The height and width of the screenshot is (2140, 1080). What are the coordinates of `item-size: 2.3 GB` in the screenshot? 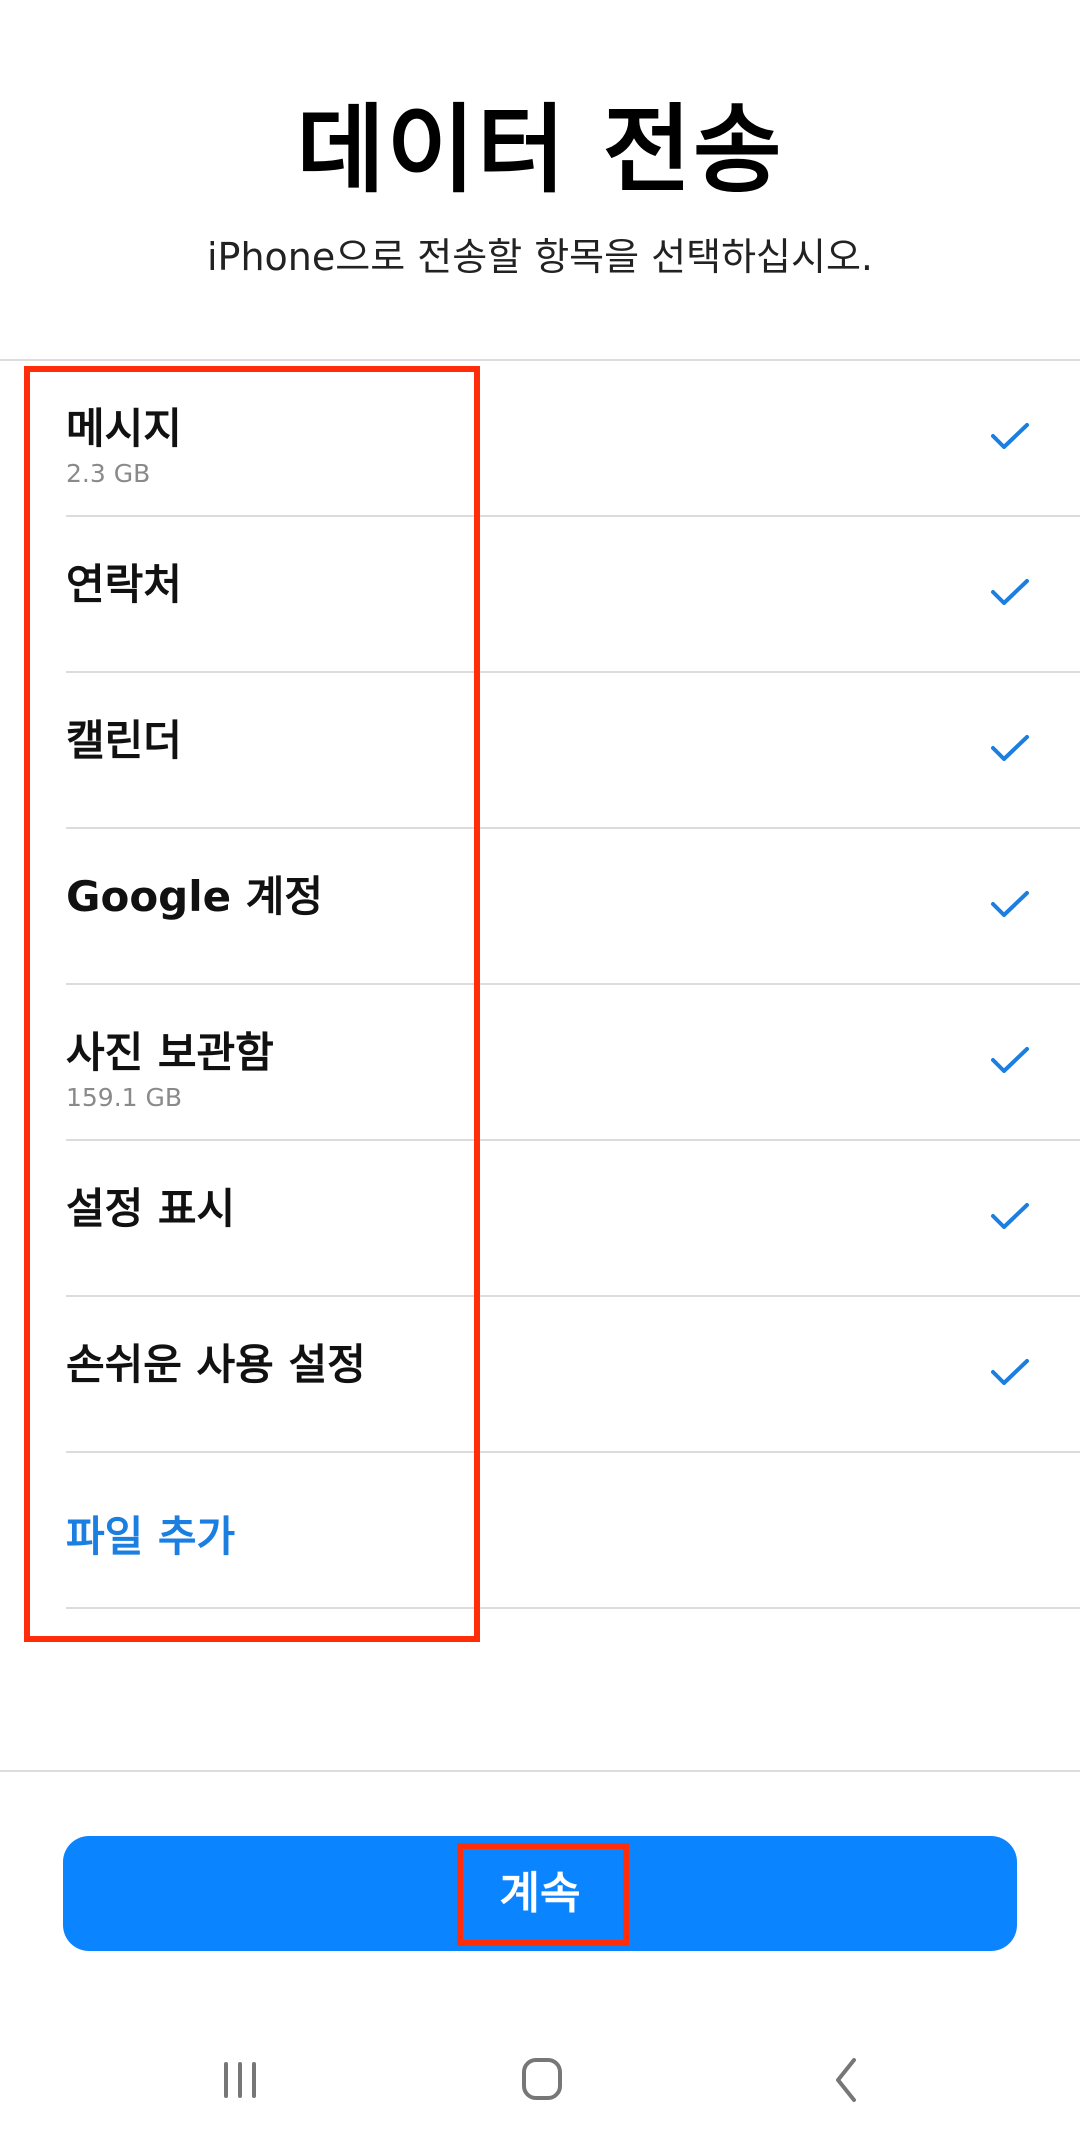 It's located at (108, 473).